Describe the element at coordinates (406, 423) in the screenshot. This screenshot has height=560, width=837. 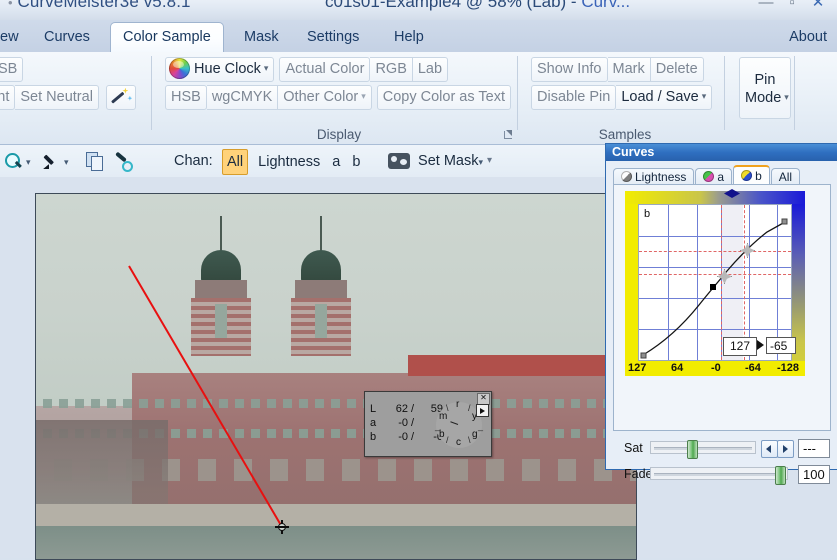
I see `sample-row-a: a-0/0` at that location.